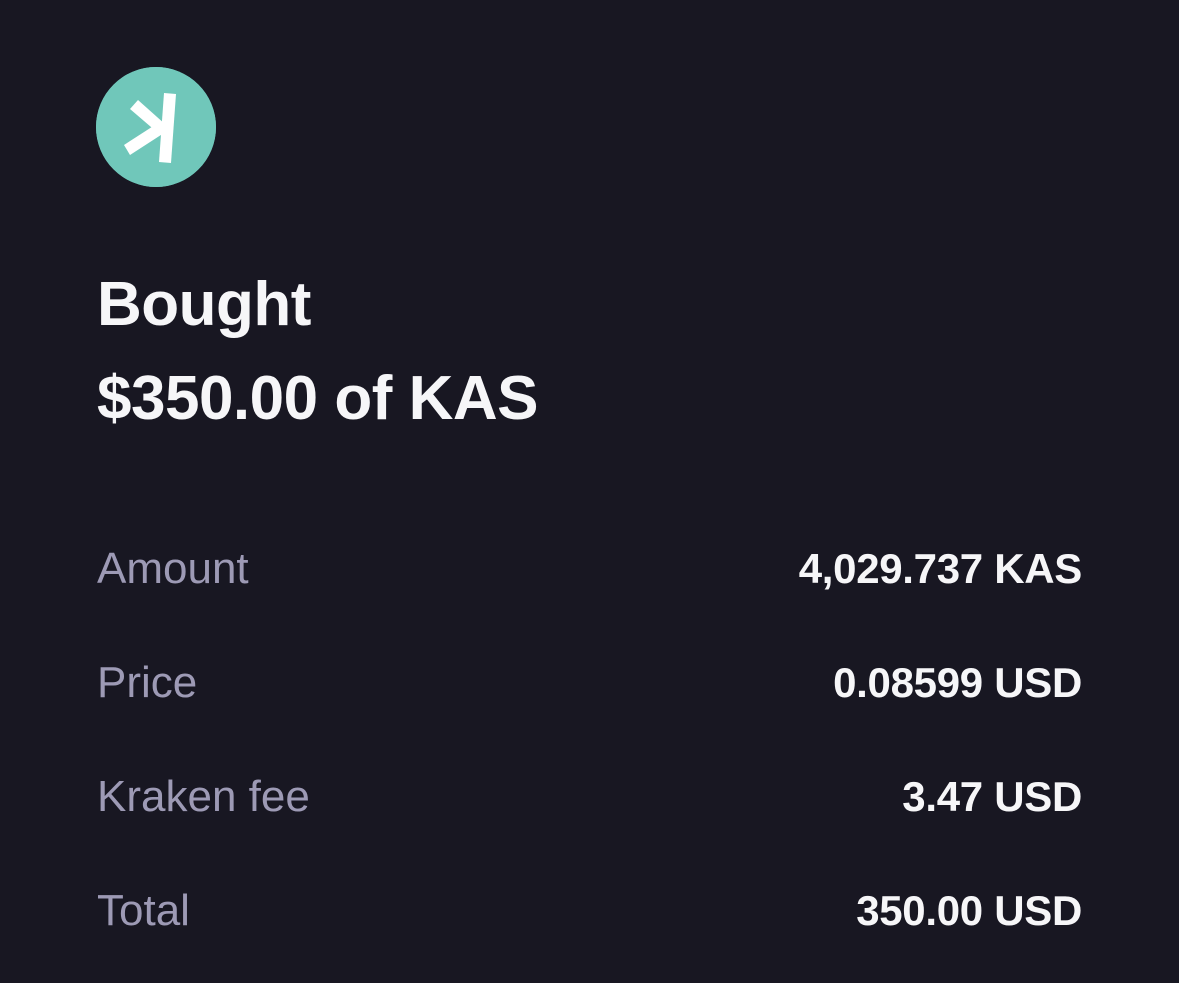 This screenshot has width=1179, height=983. What do you see at coordinates (969, 910) in the screenshot?
I see `total-value: 350.00 USD` at bounding box center [969, 910].